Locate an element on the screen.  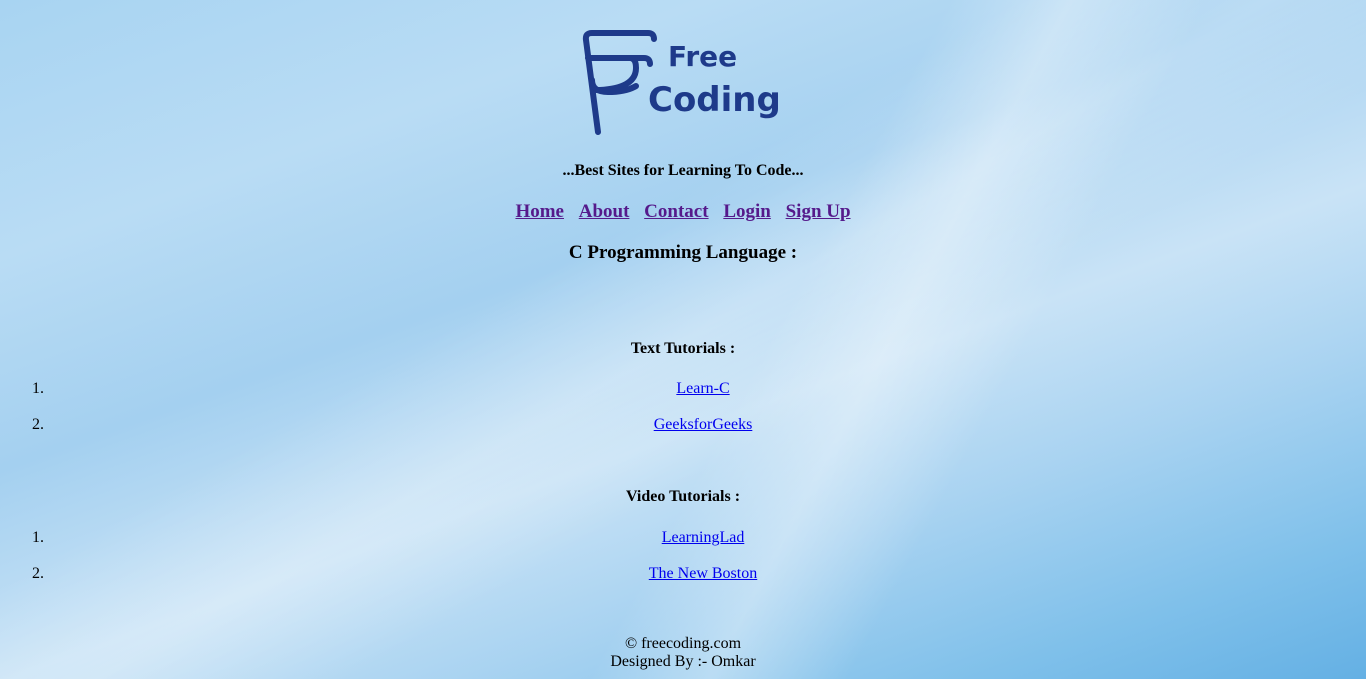
footer-designer: Designed By :- Omkar is located at coordinates (683, 661).